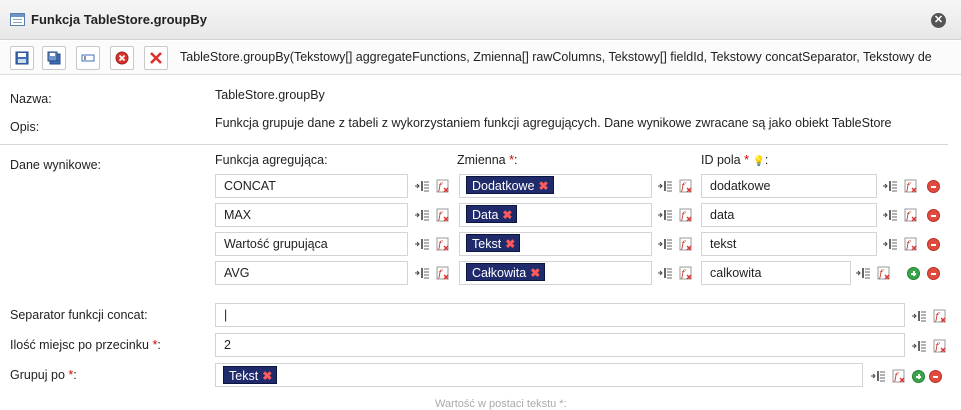 This screenshot has height=410, width=961. I want to click on field-id-input: data, so click(789, 215).